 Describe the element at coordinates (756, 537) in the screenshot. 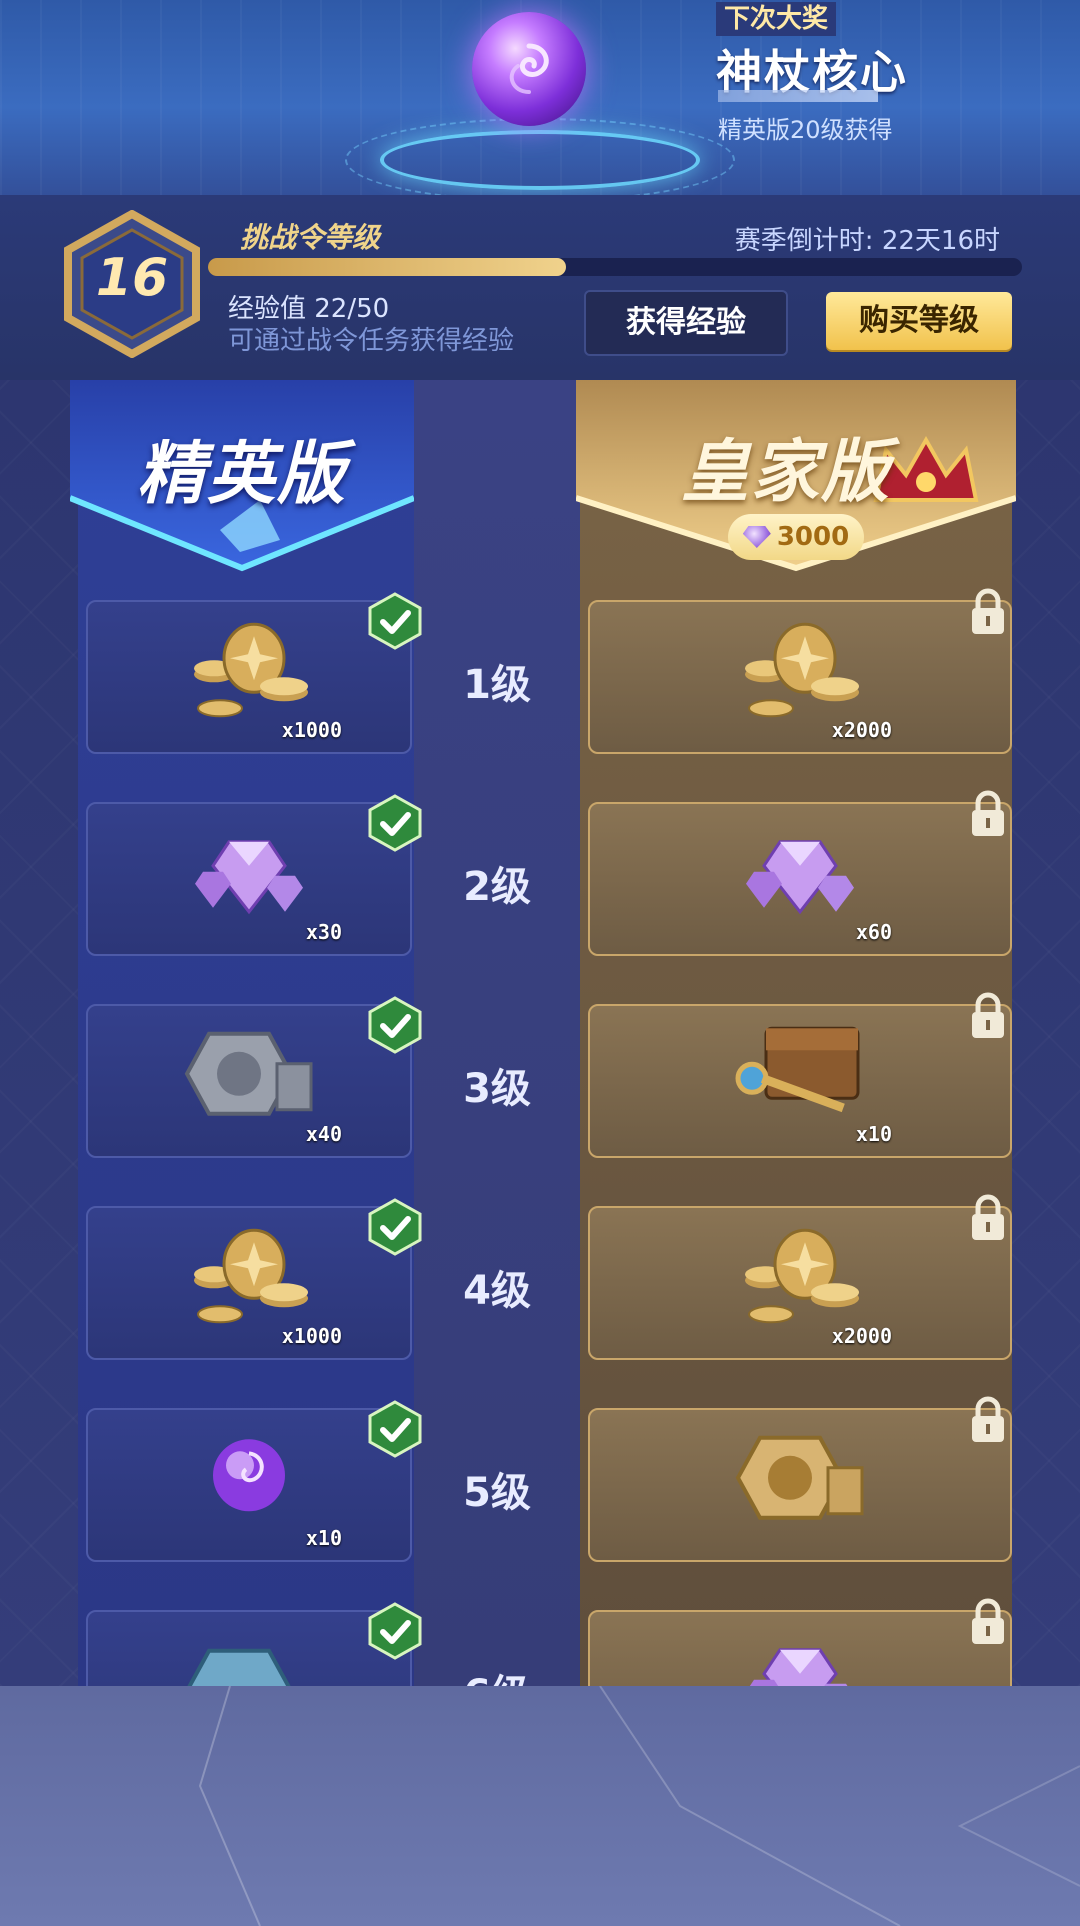

I see `diamond-icon` at that location.